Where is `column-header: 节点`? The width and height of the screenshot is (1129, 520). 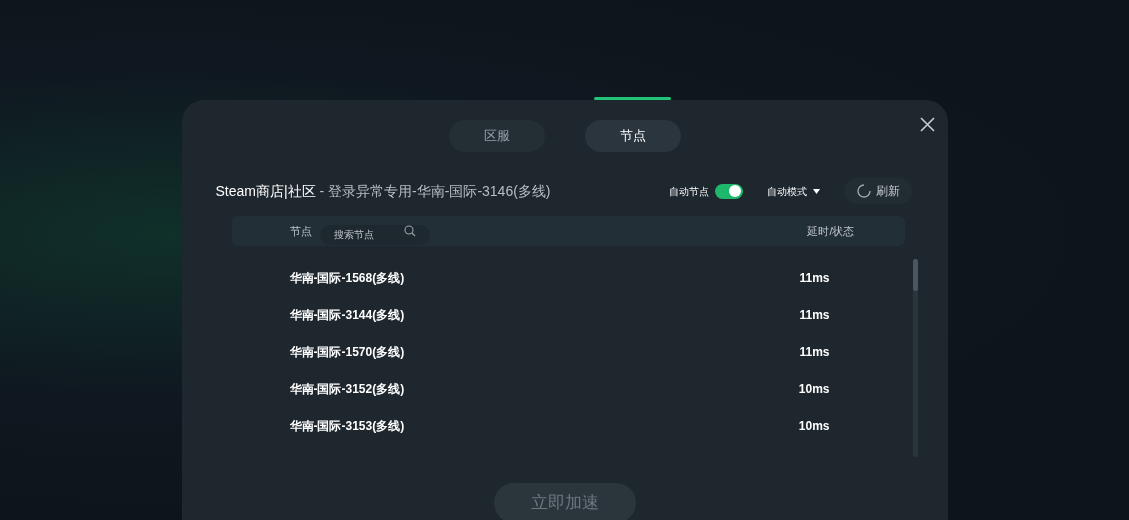 column-header: 节点 is located at coordinates (300, 231).